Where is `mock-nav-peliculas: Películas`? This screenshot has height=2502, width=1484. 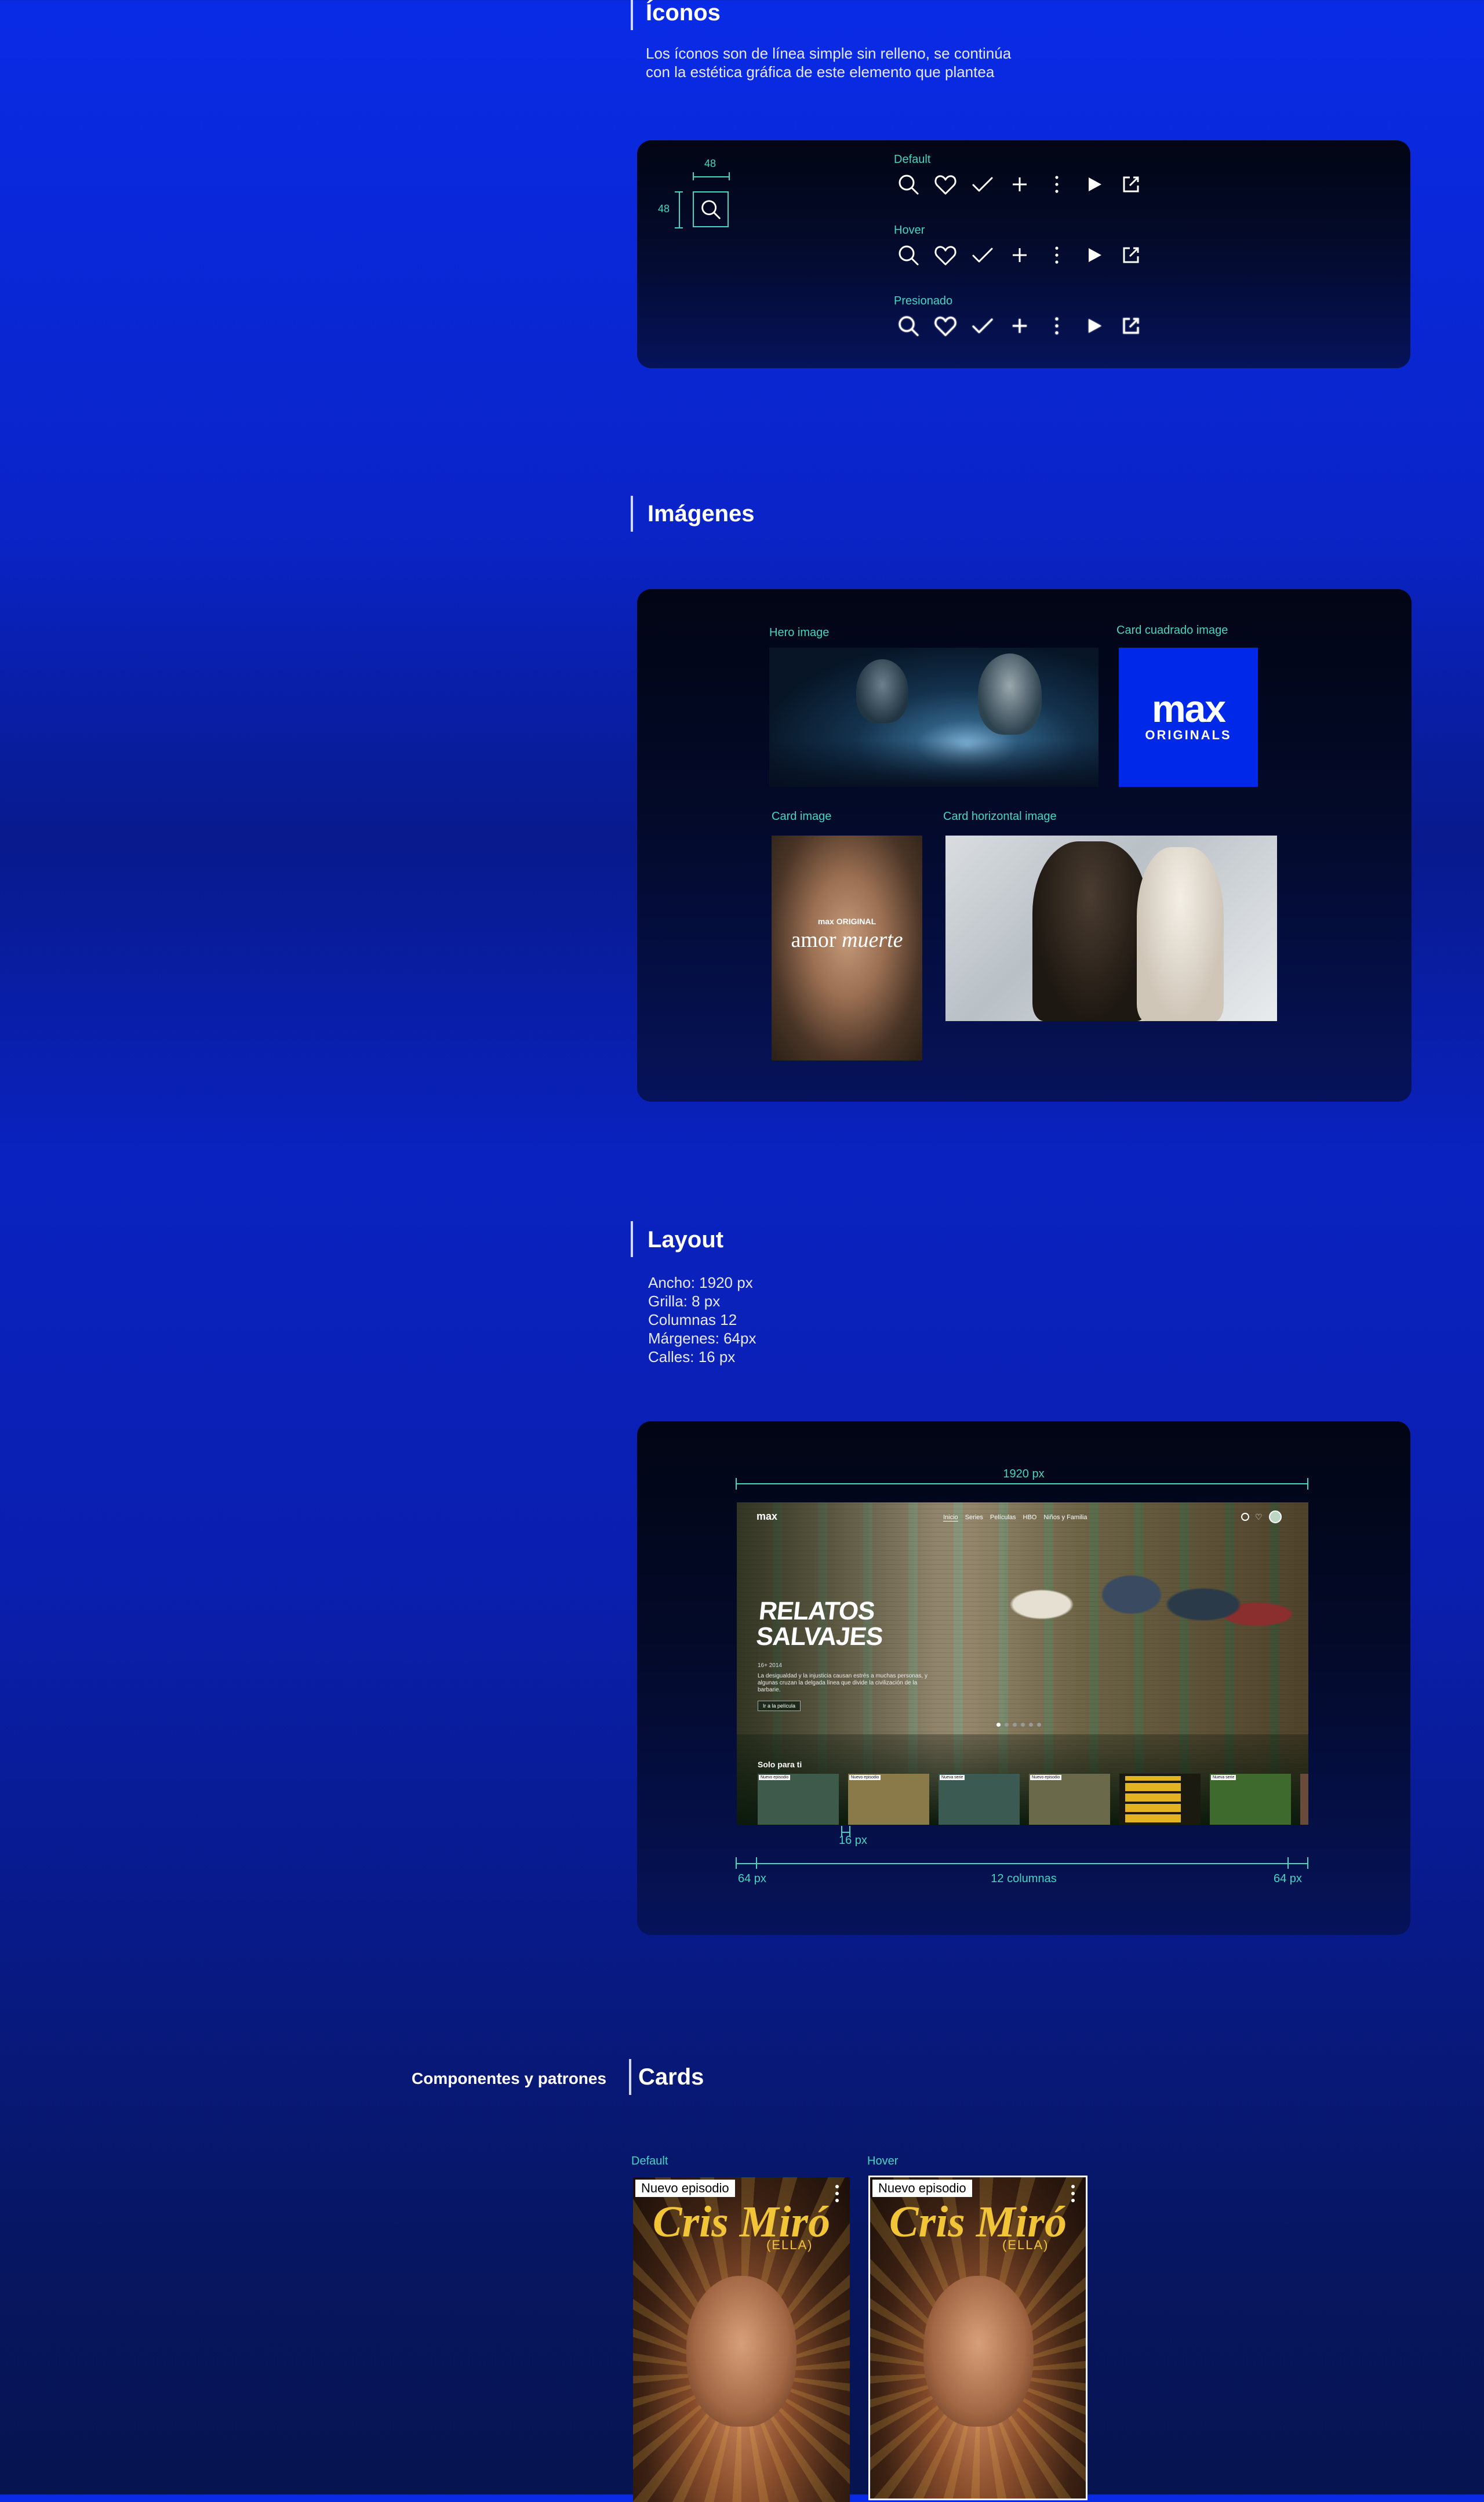
mock-nav-peliculas: Películas is located at coordinates (1003, 1517).